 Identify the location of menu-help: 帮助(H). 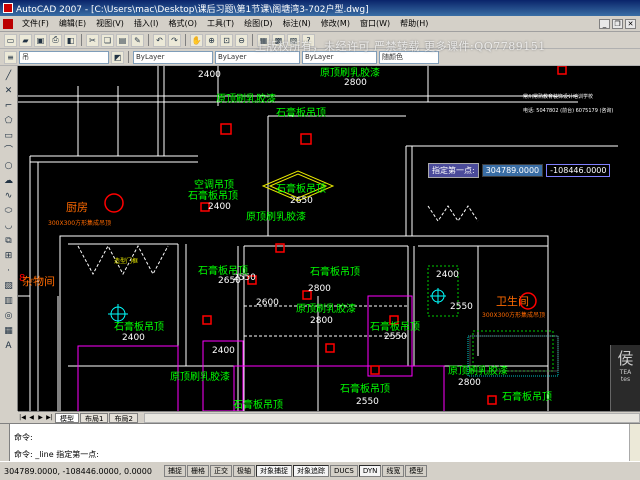
(414, 23).